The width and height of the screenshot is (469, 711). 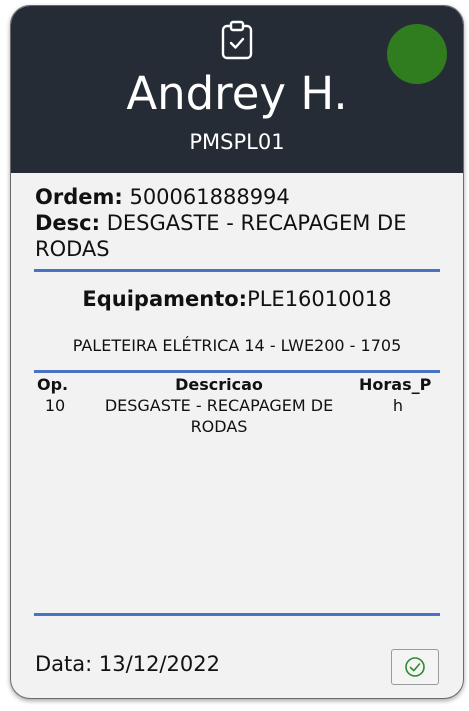 What do you see at coordinates (209, 197) in the screenshot?
I see `order-number: 500061888994` at bounding box center [209, 197].